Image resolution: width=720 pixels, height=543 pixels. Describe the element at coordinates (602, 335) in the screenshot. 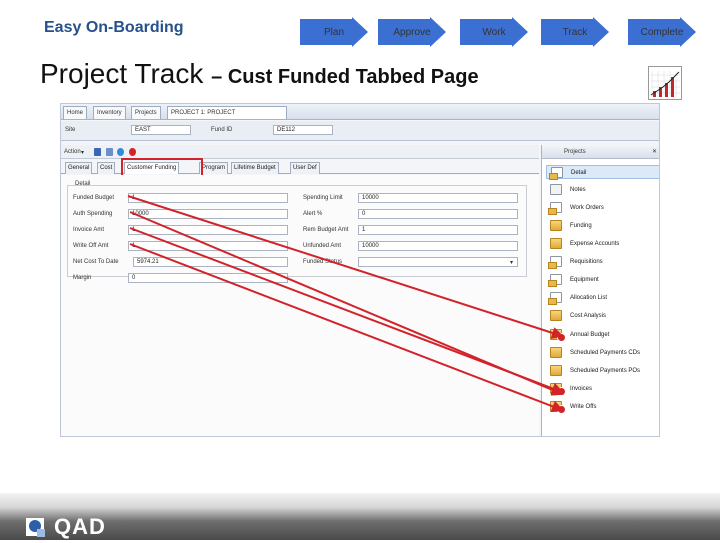

I see `side-item-annual-budget: Annual Budget` at that location.